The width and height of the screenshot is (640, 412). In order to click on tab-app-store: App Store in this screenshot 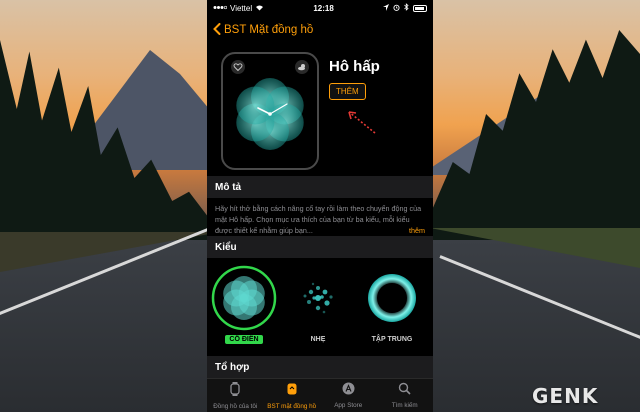, I will do `click(348, 395)`.